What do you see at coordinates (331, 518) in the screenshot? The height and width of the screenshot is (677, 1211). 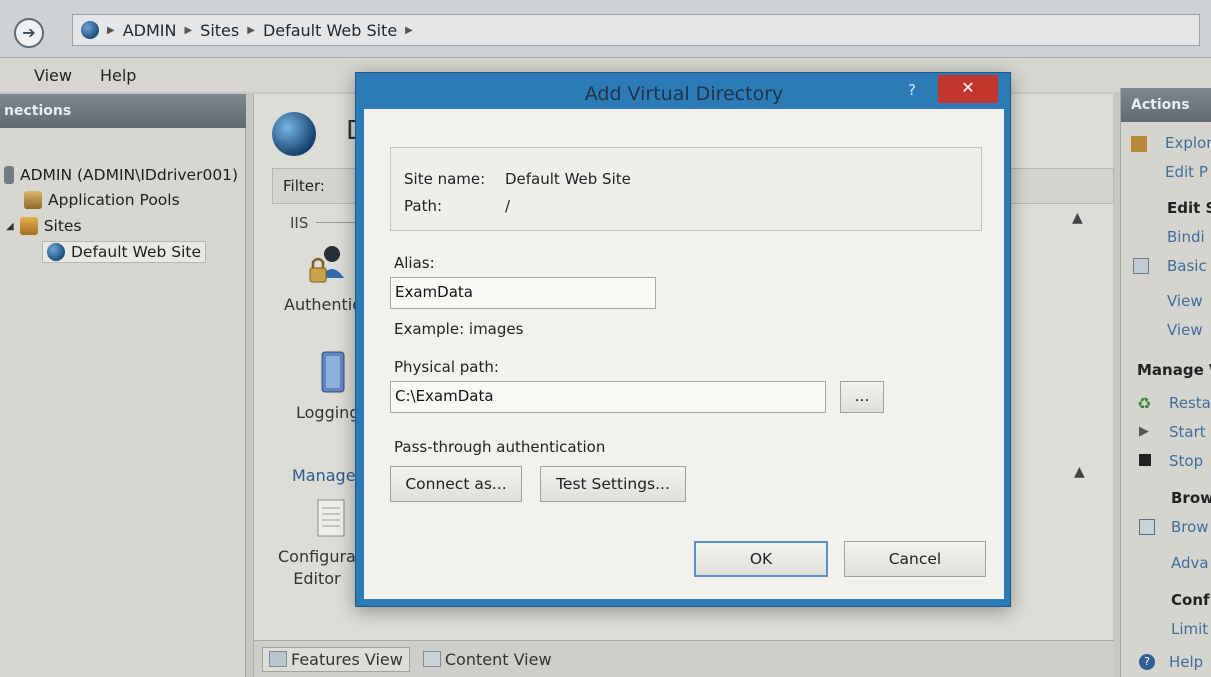 I see `configuration-editor-icon` at bounding box center [331, 518].